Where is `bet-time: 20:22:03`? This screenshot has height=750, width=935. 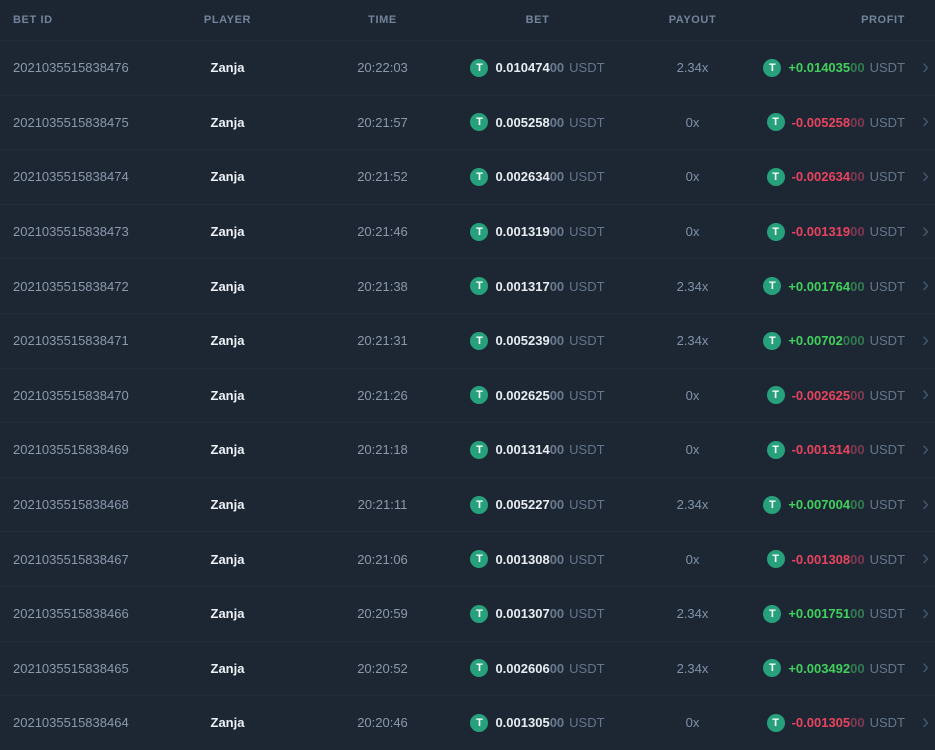 bet-time: 20:22:03 is located at coordinates (382, 68).